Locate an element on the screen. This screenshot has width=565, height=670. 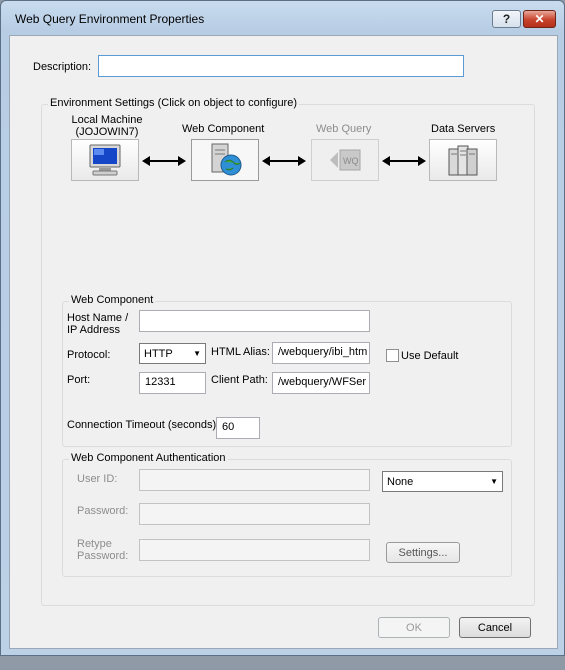
user-id-label: User ID: is located at coordinates (97, 479).